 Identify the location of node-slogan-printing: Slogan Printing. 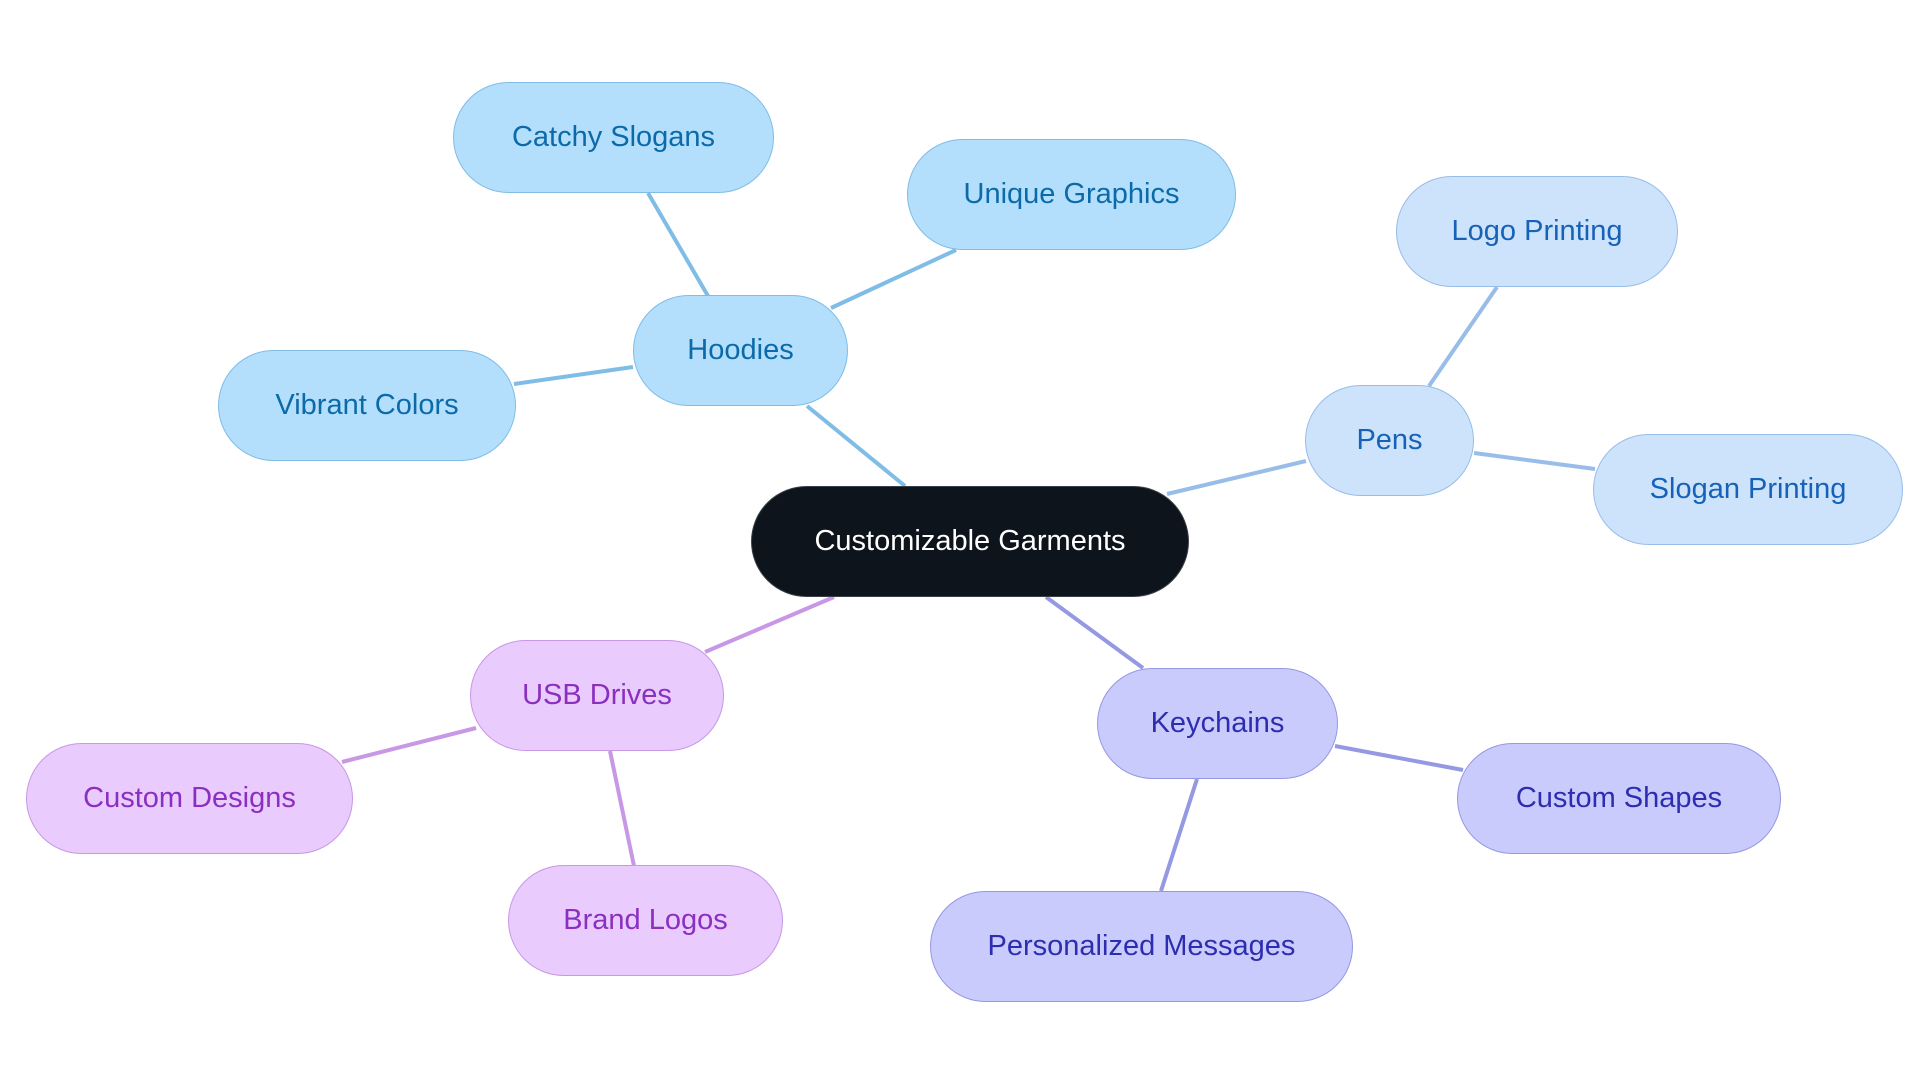
(1748, 489).